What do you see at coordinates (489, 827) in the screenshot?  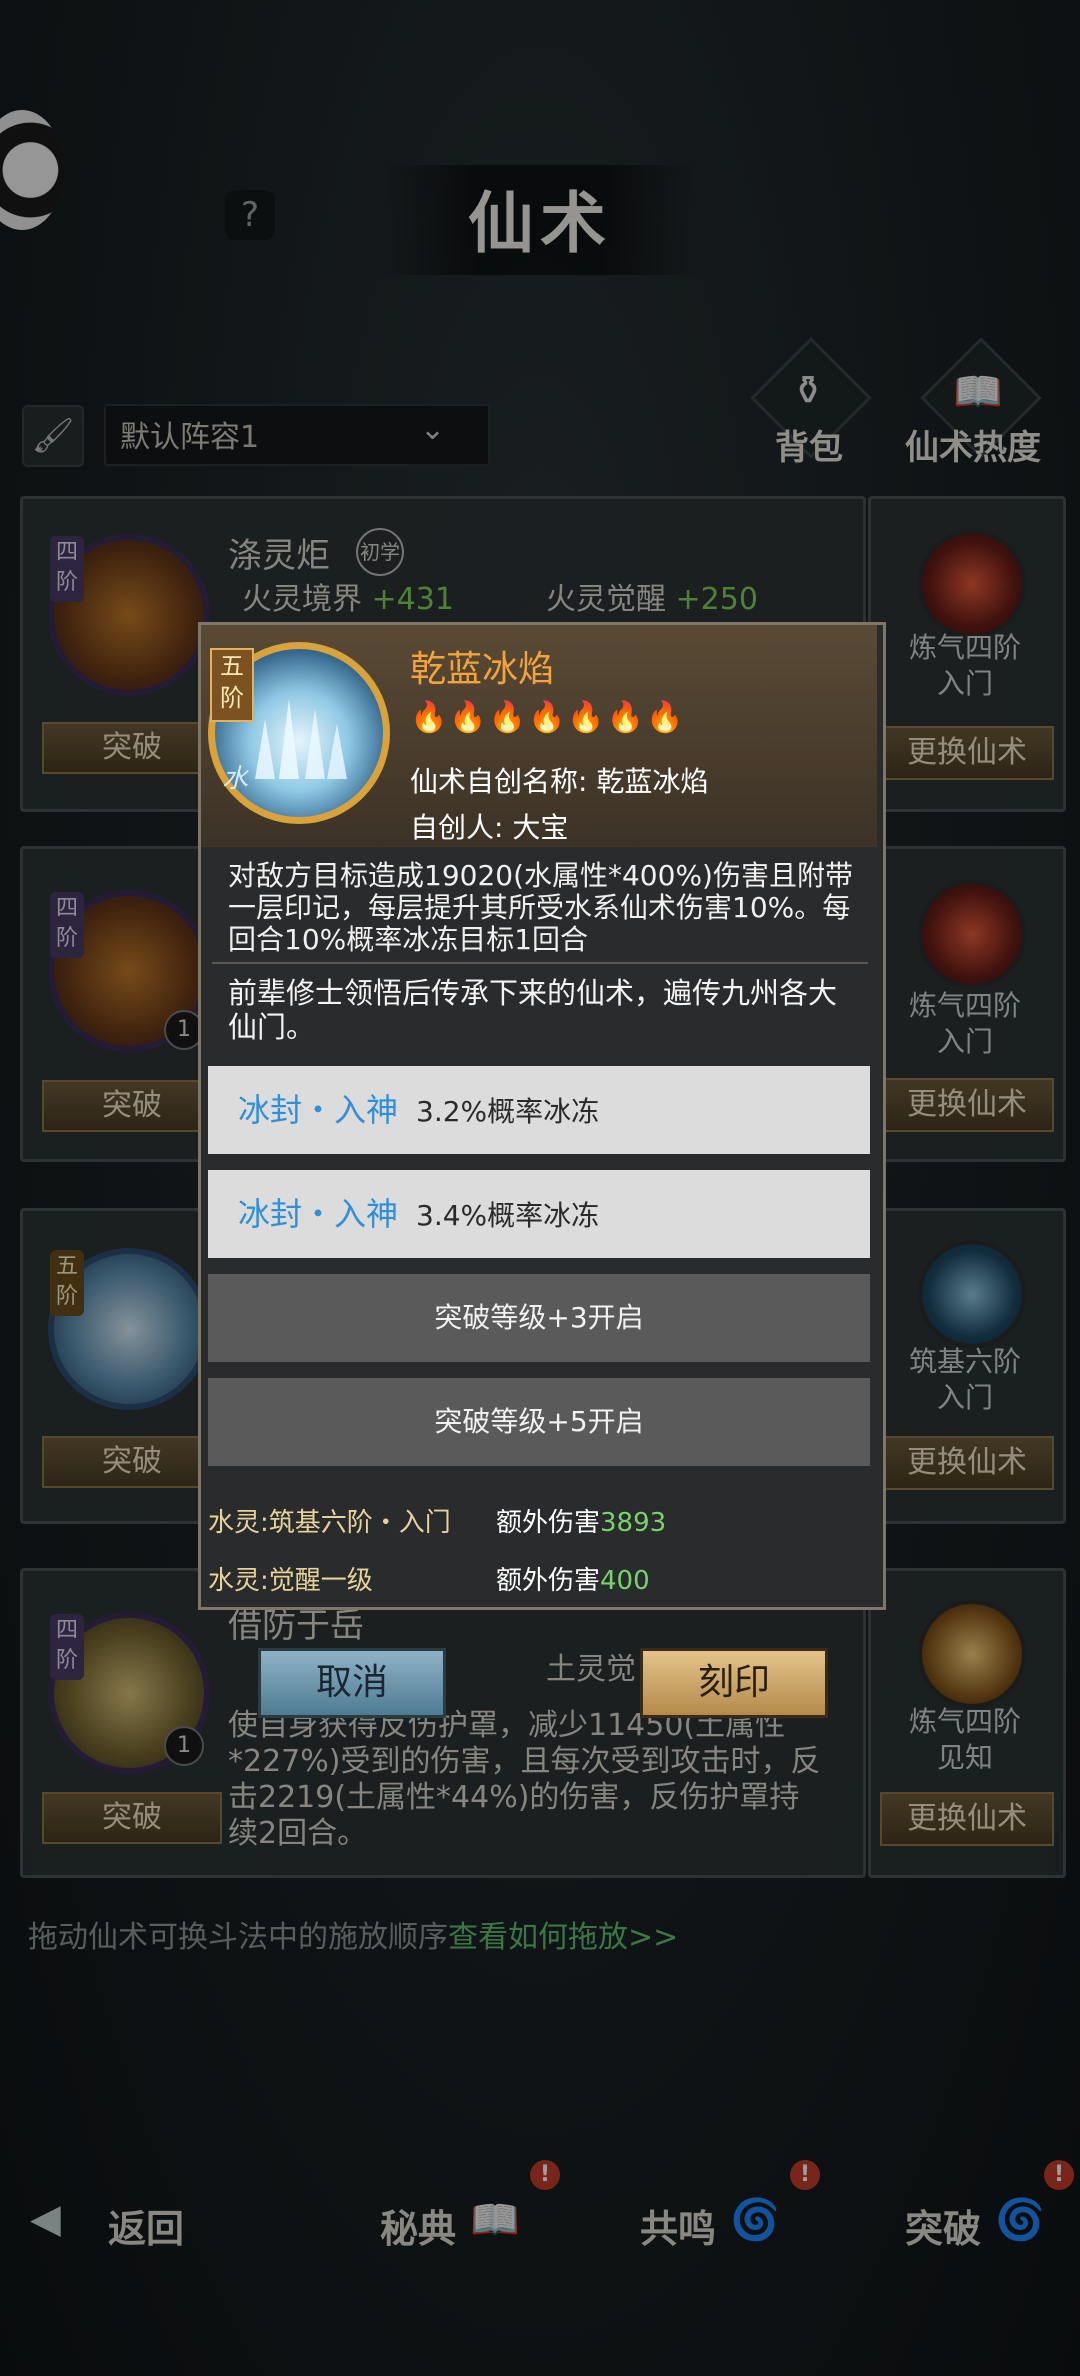 I see `creator-label: 自创人: 大宝` at bounding box center [489, 827].